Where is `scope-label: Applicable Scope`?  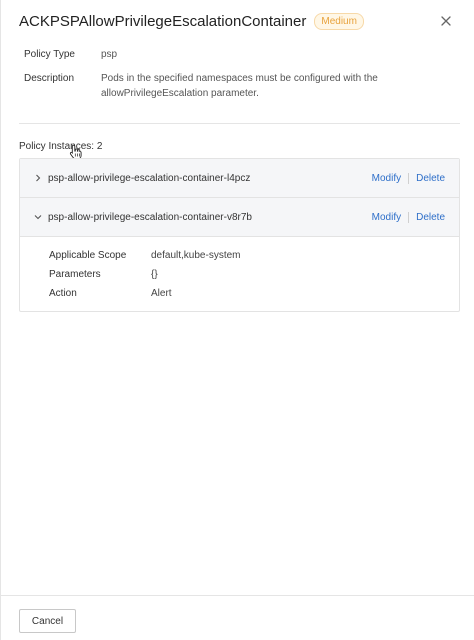 scope-label: Applicable Scope is located at coordinates (88, 255).